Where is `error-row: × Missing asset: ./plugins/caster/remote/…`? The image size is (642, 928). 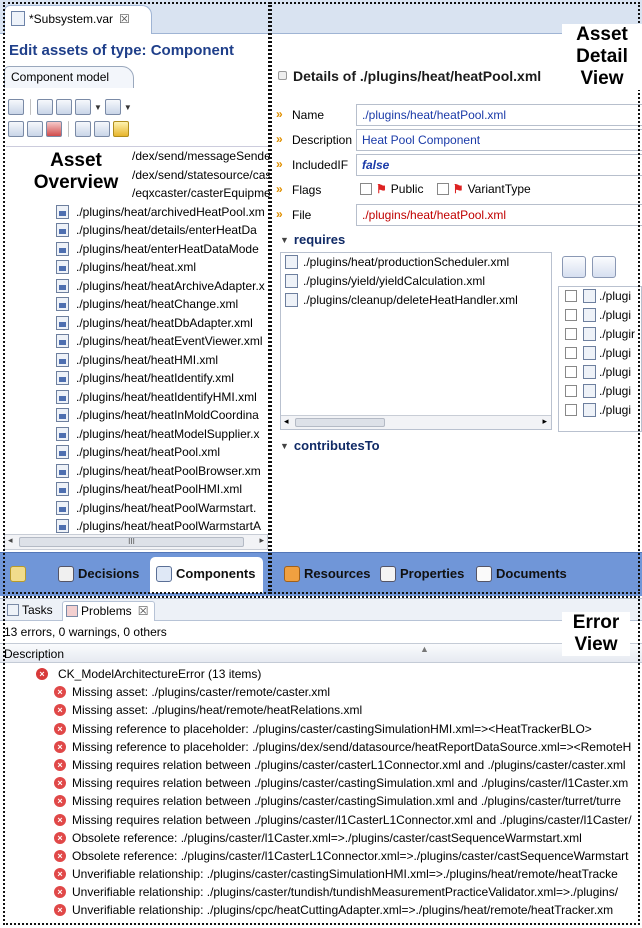 error-row: × Missing asset: ./plugins/caster/remote/… is located at coordinates (321, 692).